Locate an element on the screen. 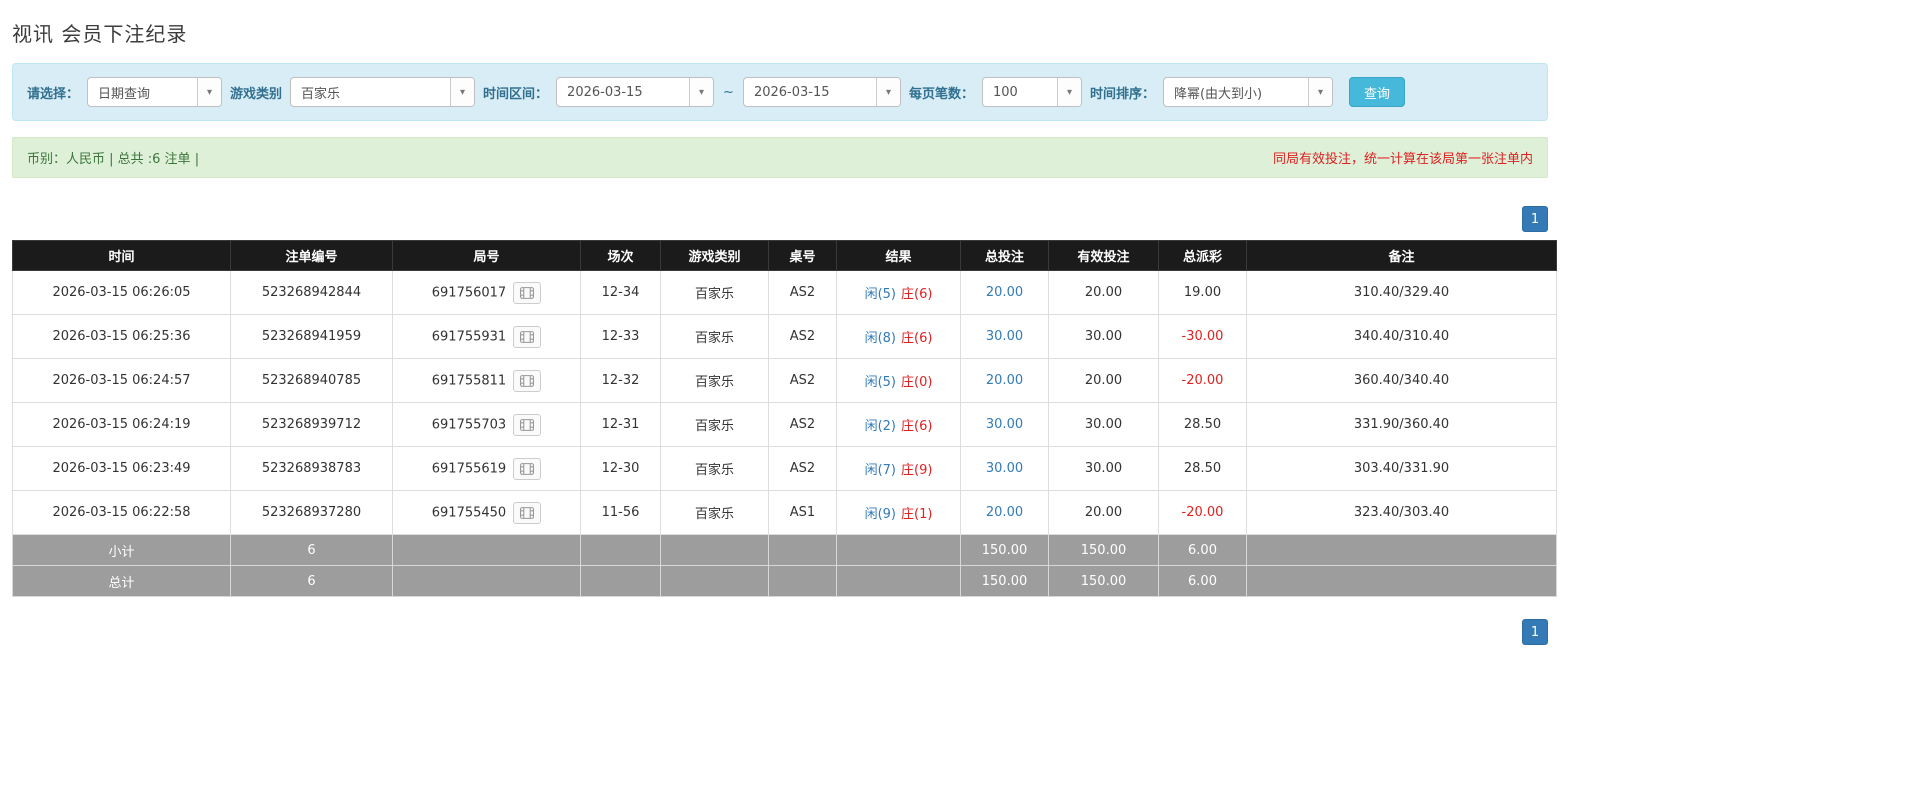 The image size is (1918, 808). cell-result: 闲(5) 庄(0) is located at coordinates (898, 380).